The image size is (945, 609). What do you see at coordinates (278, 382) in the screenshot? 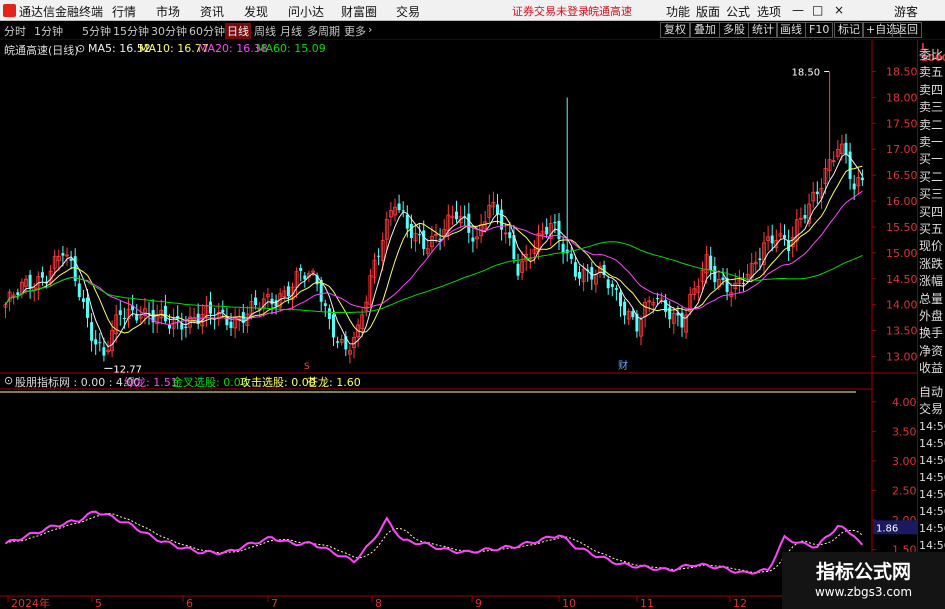
I see `attack-select-value: 攻击选股: 0.00` at bounding box center [278, 382].